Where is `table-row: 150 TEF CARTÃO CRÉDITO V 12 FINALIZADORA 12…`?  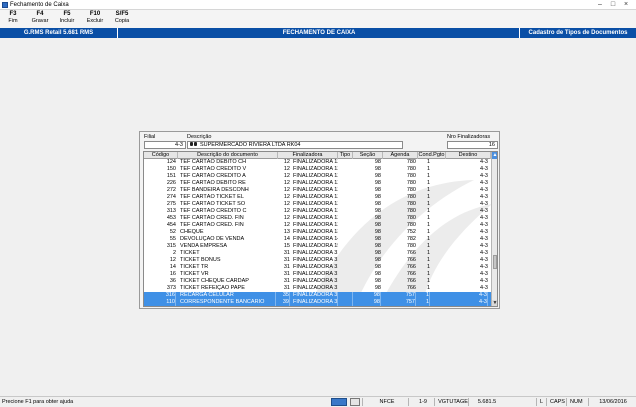
table-row: 150 TEF CARTÃO CRÉDITO V 12 FINALIZADORA 12… is located at coordinates (317, 169).